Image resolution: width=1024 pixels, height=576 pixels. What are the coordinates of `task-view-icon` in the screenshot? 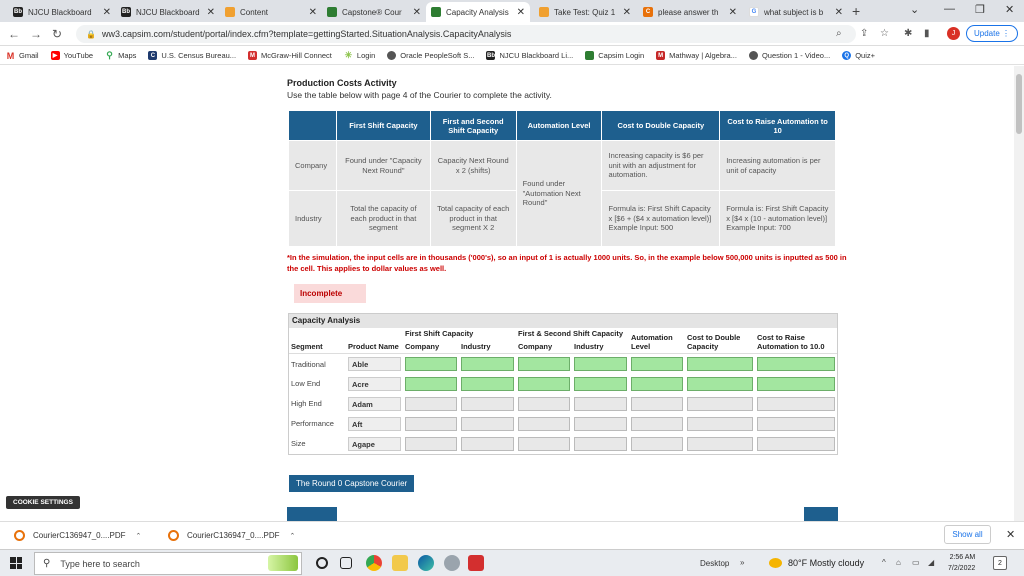 It's located at (346, 563).